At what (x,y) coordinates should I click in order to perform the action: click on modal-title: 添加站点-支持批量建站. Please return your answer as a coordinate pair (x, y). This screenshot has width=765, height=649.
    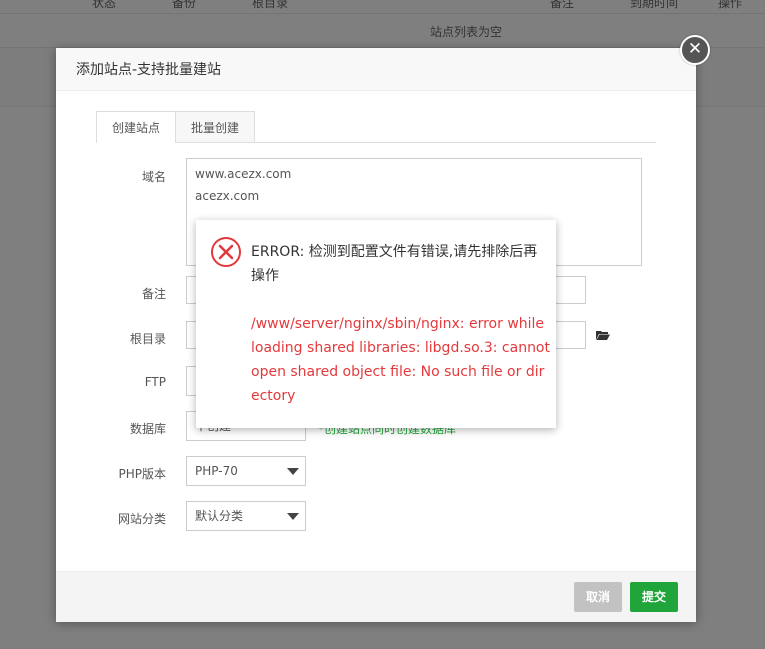
    Looking at the image, I should click on (376, 69).